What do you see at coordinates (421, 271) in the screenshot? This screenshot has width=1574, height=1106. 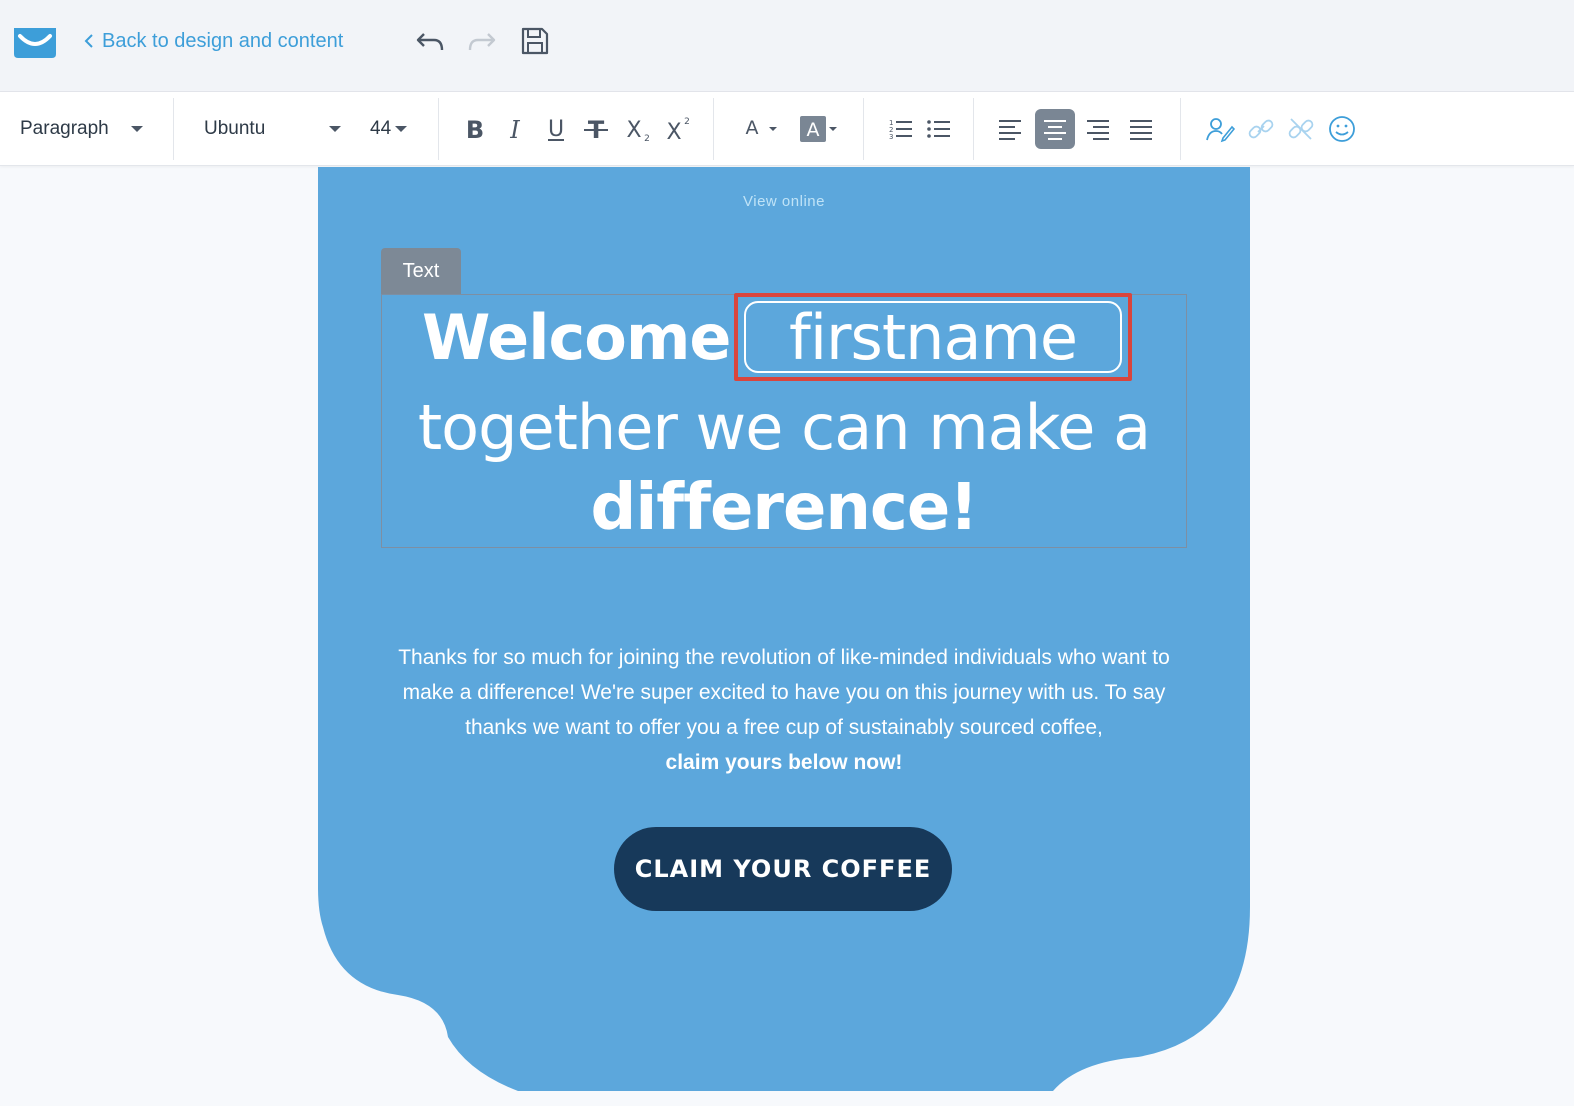 I see `block-type-tag: Text` at bounding box center [421, 271].